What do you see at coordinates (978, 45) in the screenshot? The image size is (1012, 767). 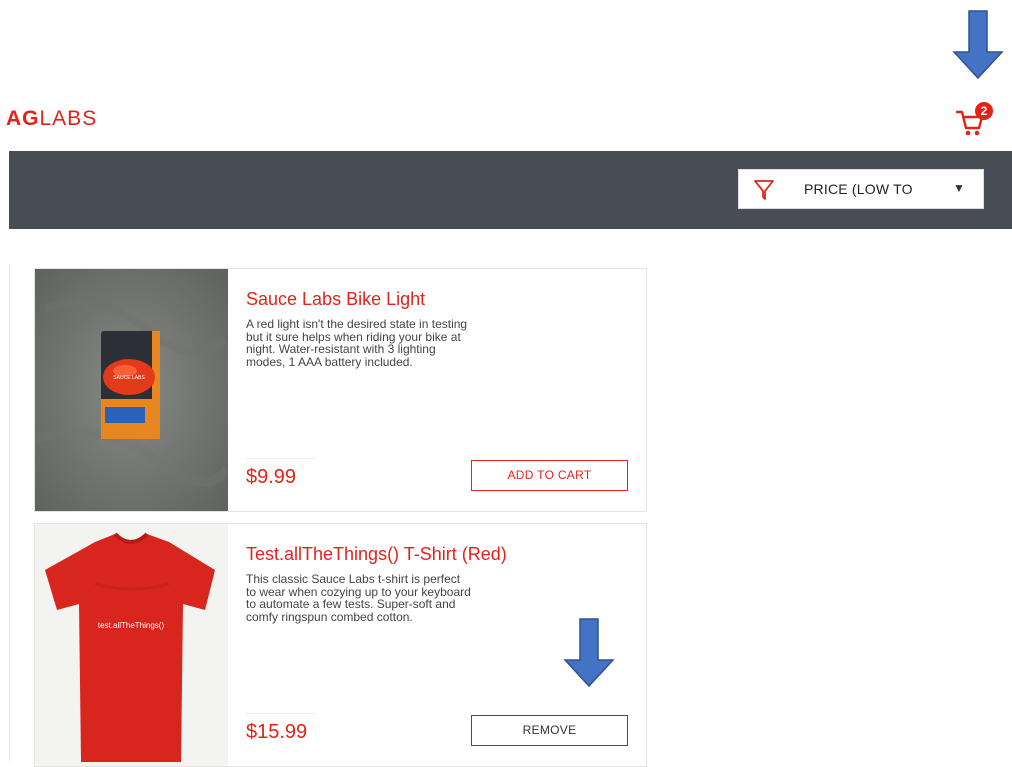 I see `annotation-arrow-cart-icon` at bounding box center [978, 45].